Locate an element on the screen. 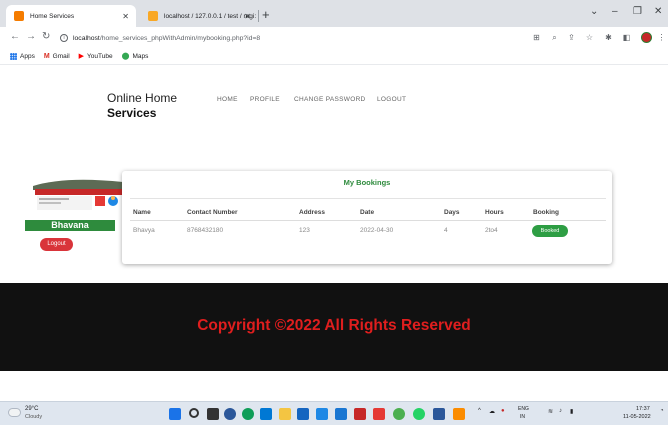 The width and height of the screenshot is (668, 425). extensions-icon: ✱ is located at coordinates (608, 37).